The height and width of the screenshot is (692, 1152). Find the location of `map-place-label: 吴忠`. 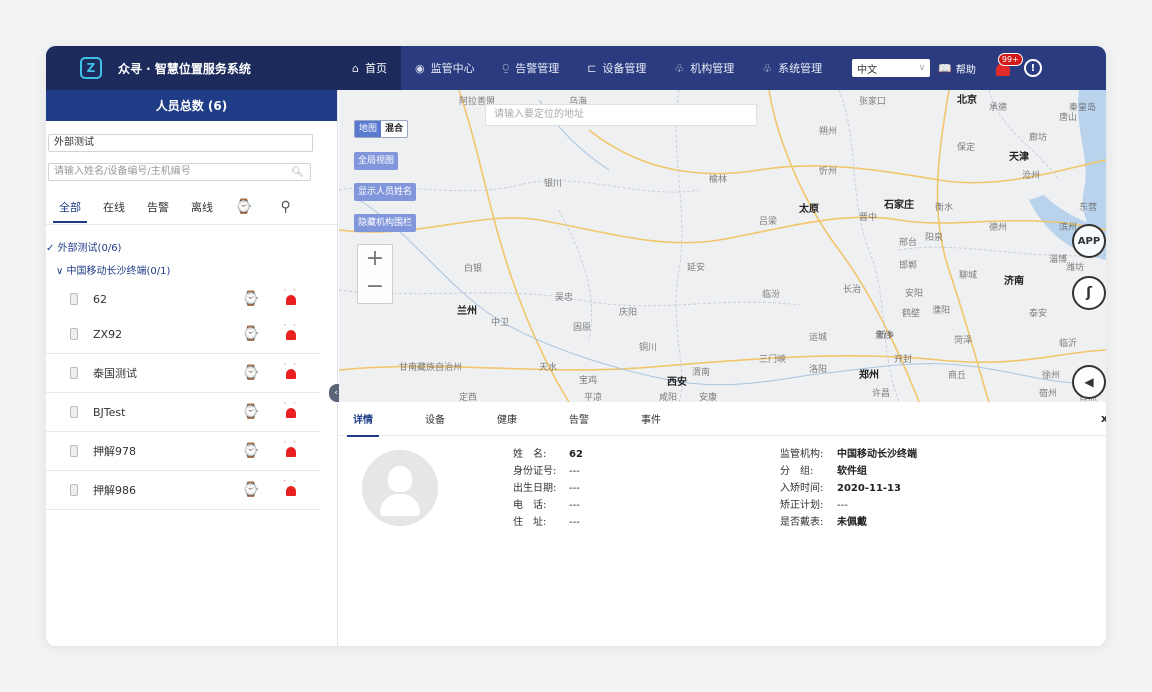

map-place-label: 吴忠 is located at coordinates (564, 298).